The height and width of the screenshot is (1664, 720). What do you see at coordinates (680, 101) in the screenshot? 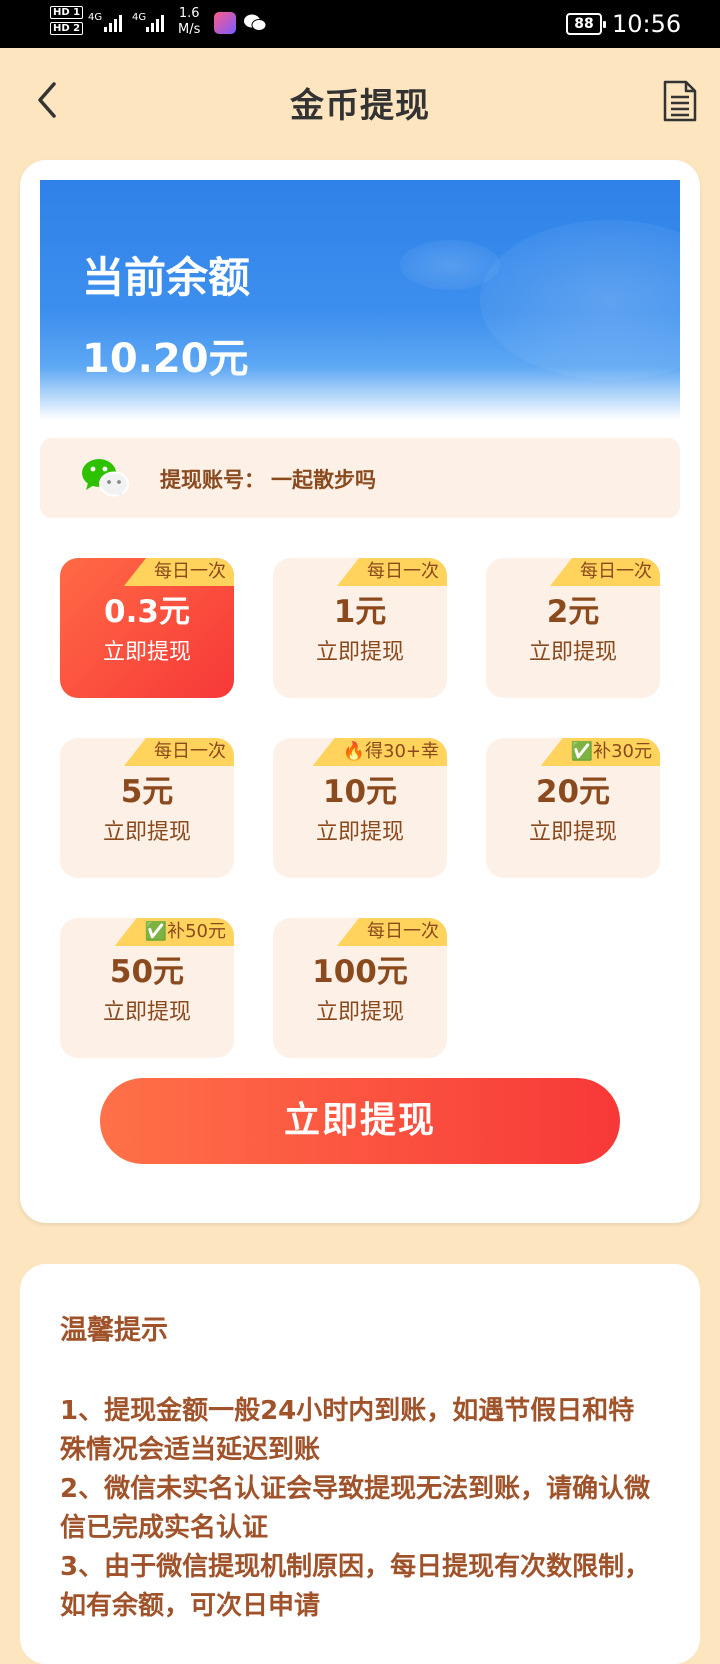
I see `document-icon` at bounding box center [680, 101].